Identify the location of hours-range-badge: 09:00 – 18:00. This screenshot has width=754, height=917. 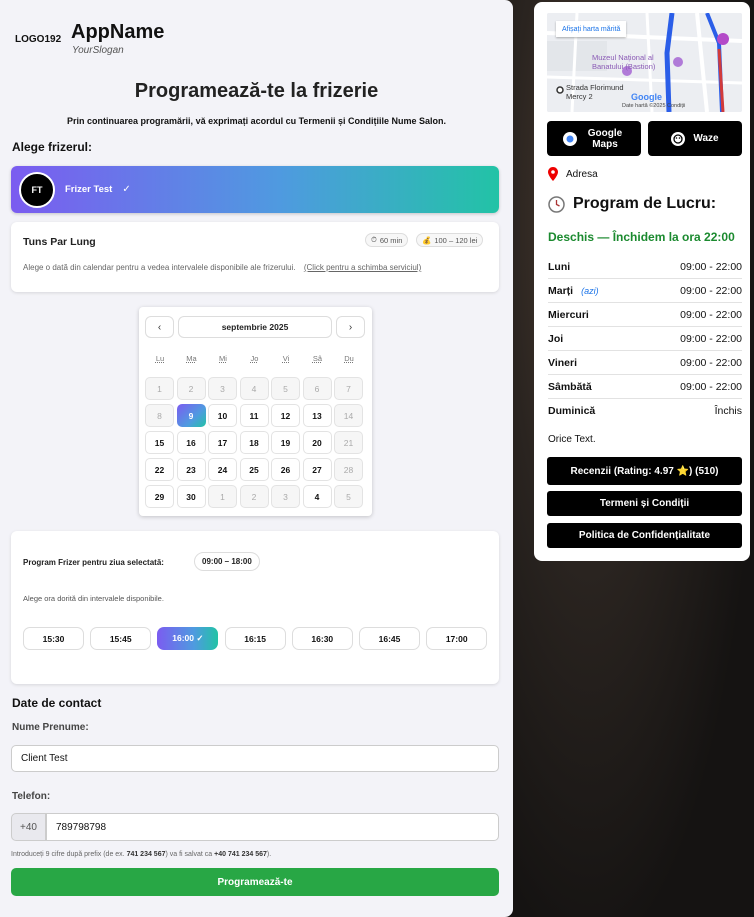
(227, 561).